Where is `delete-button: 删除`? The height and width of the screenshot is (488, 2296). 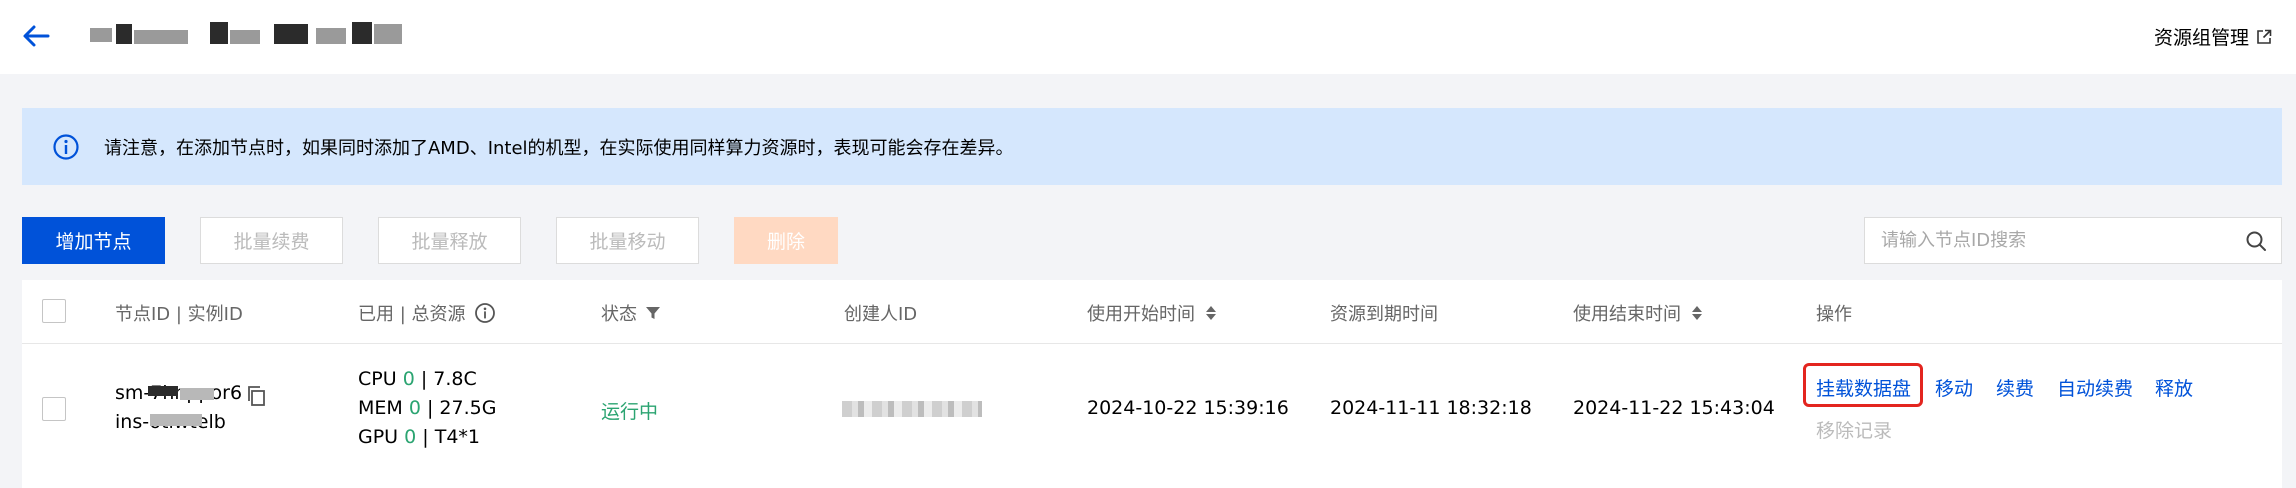
delete-button: 删除 is located at coordinates (786, 240).